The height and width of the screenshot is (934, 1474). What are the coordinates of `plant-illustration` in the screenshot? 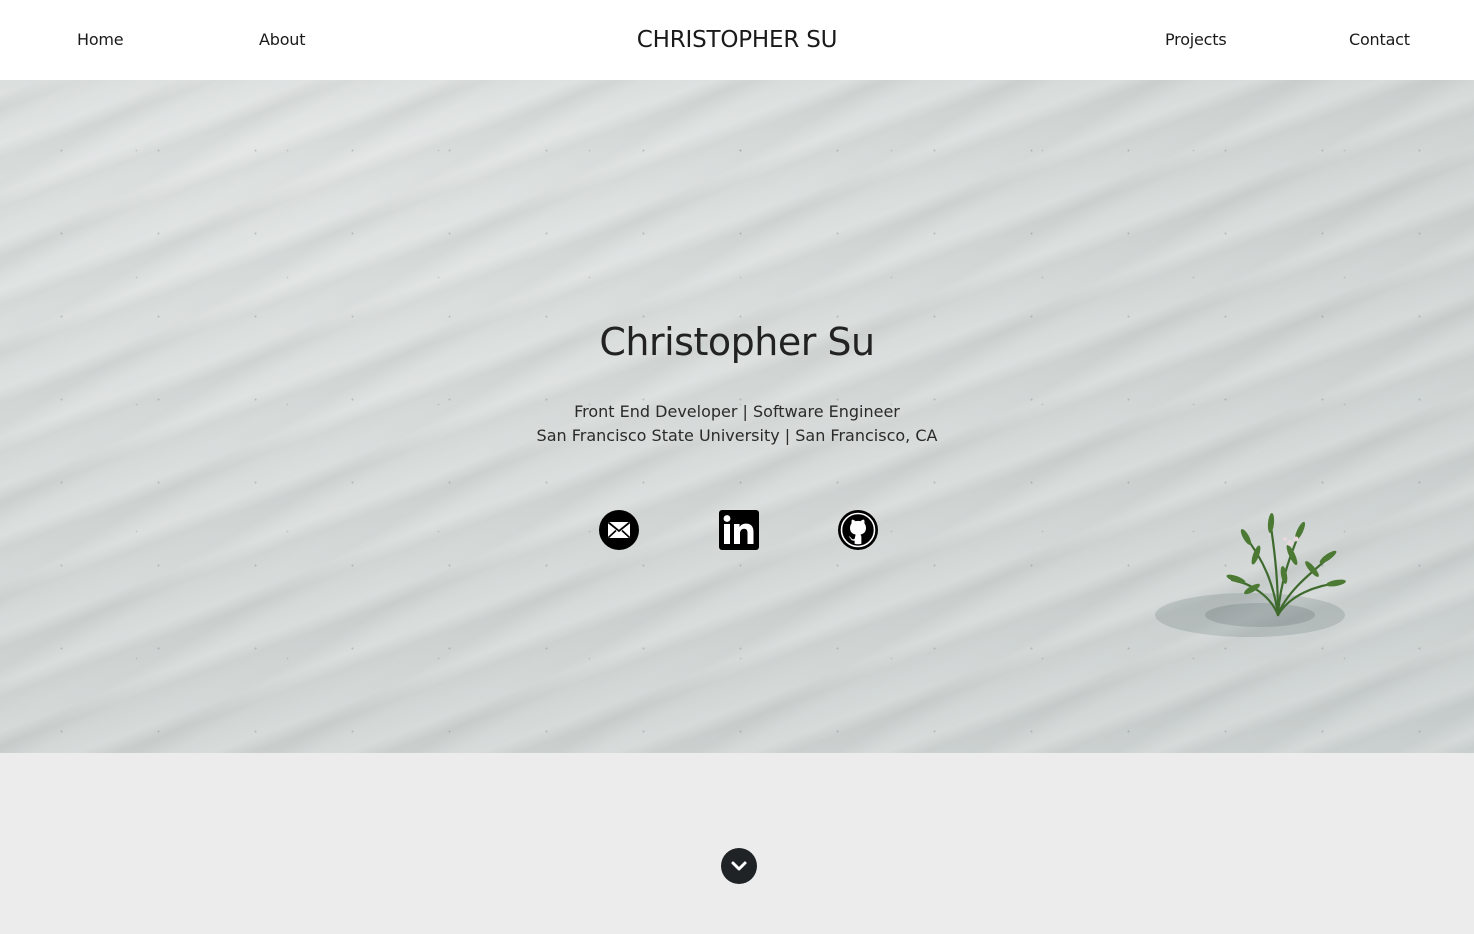 It's located at (1260, 565).